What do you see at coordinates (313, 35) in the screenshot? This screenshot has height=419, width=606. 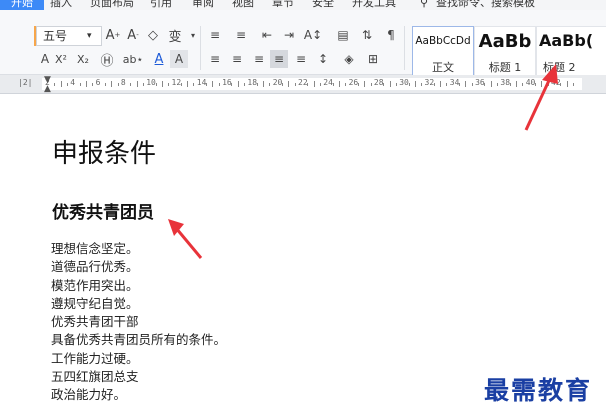 I see `text-direction-icon: A↕` at bounding box center [313, 35].